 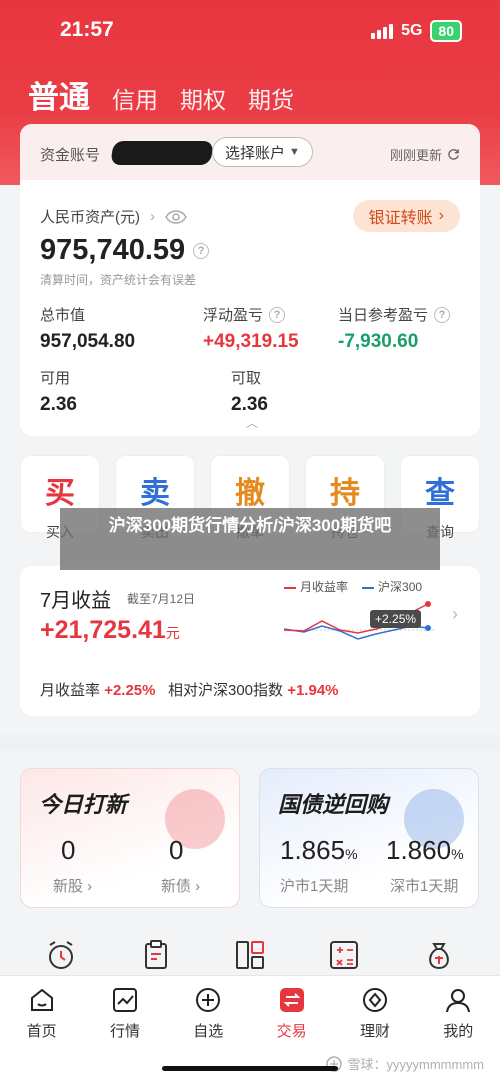 What do you see at coordinates (369, 838) in the screenshot?
I see `bond-repo-card: 国债逆回购 1.865% 1.860% 沪市1天期 深市1天期` at bounding box center [369, 838].